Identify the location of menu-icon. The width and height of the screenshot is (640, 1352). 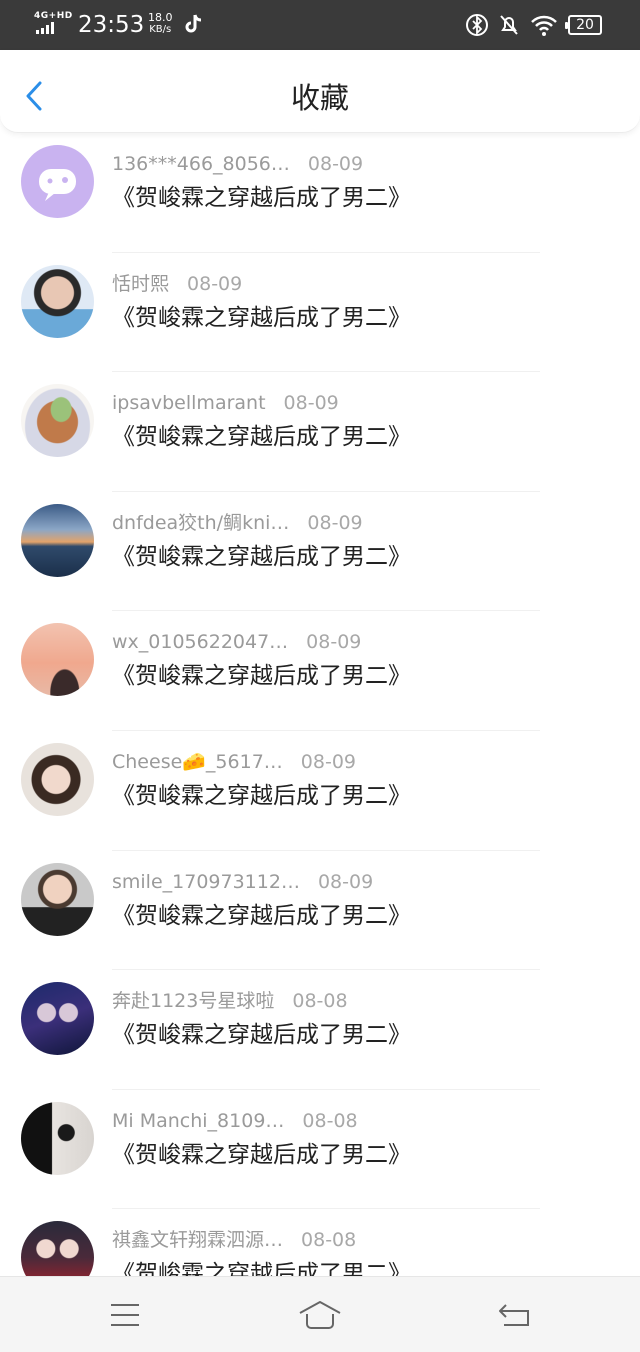
(125, 1315).